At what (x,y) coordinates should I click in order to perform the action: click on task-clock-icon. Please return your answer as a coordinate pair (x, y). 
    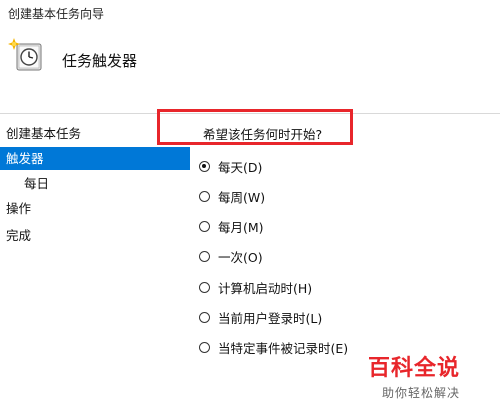
    Looking at the image, I should click on (25, 54).